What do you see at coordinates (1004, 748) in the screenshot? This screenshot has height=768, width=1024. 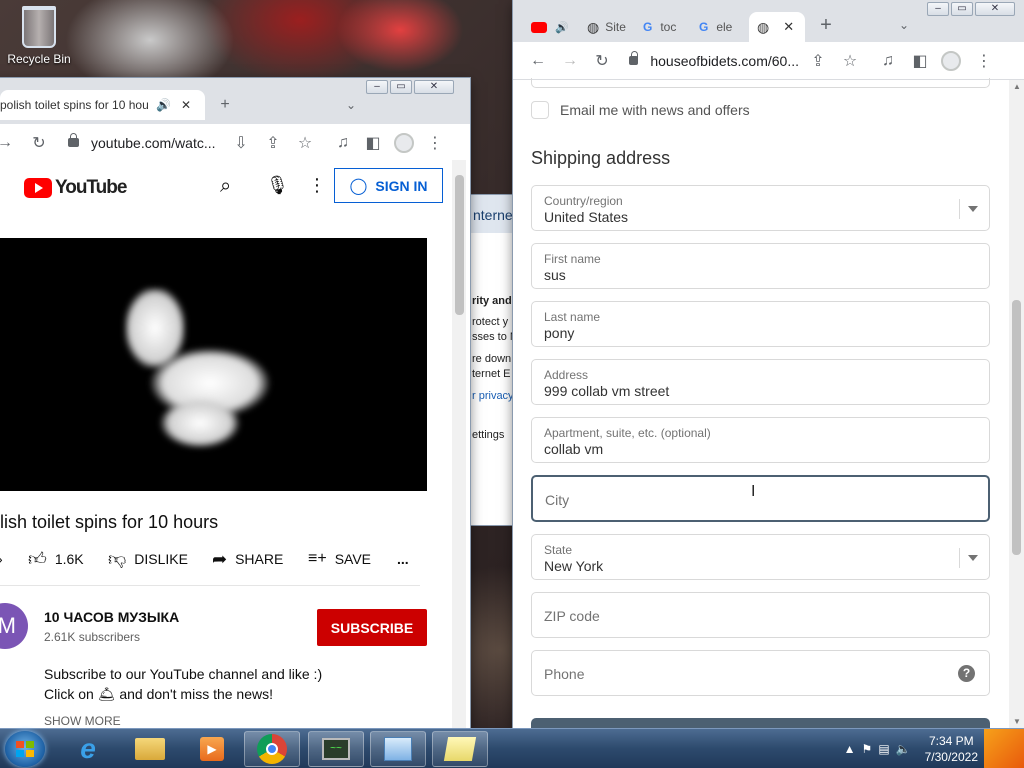 I see `show-desktop-button` at bounding box center [1004, 748].